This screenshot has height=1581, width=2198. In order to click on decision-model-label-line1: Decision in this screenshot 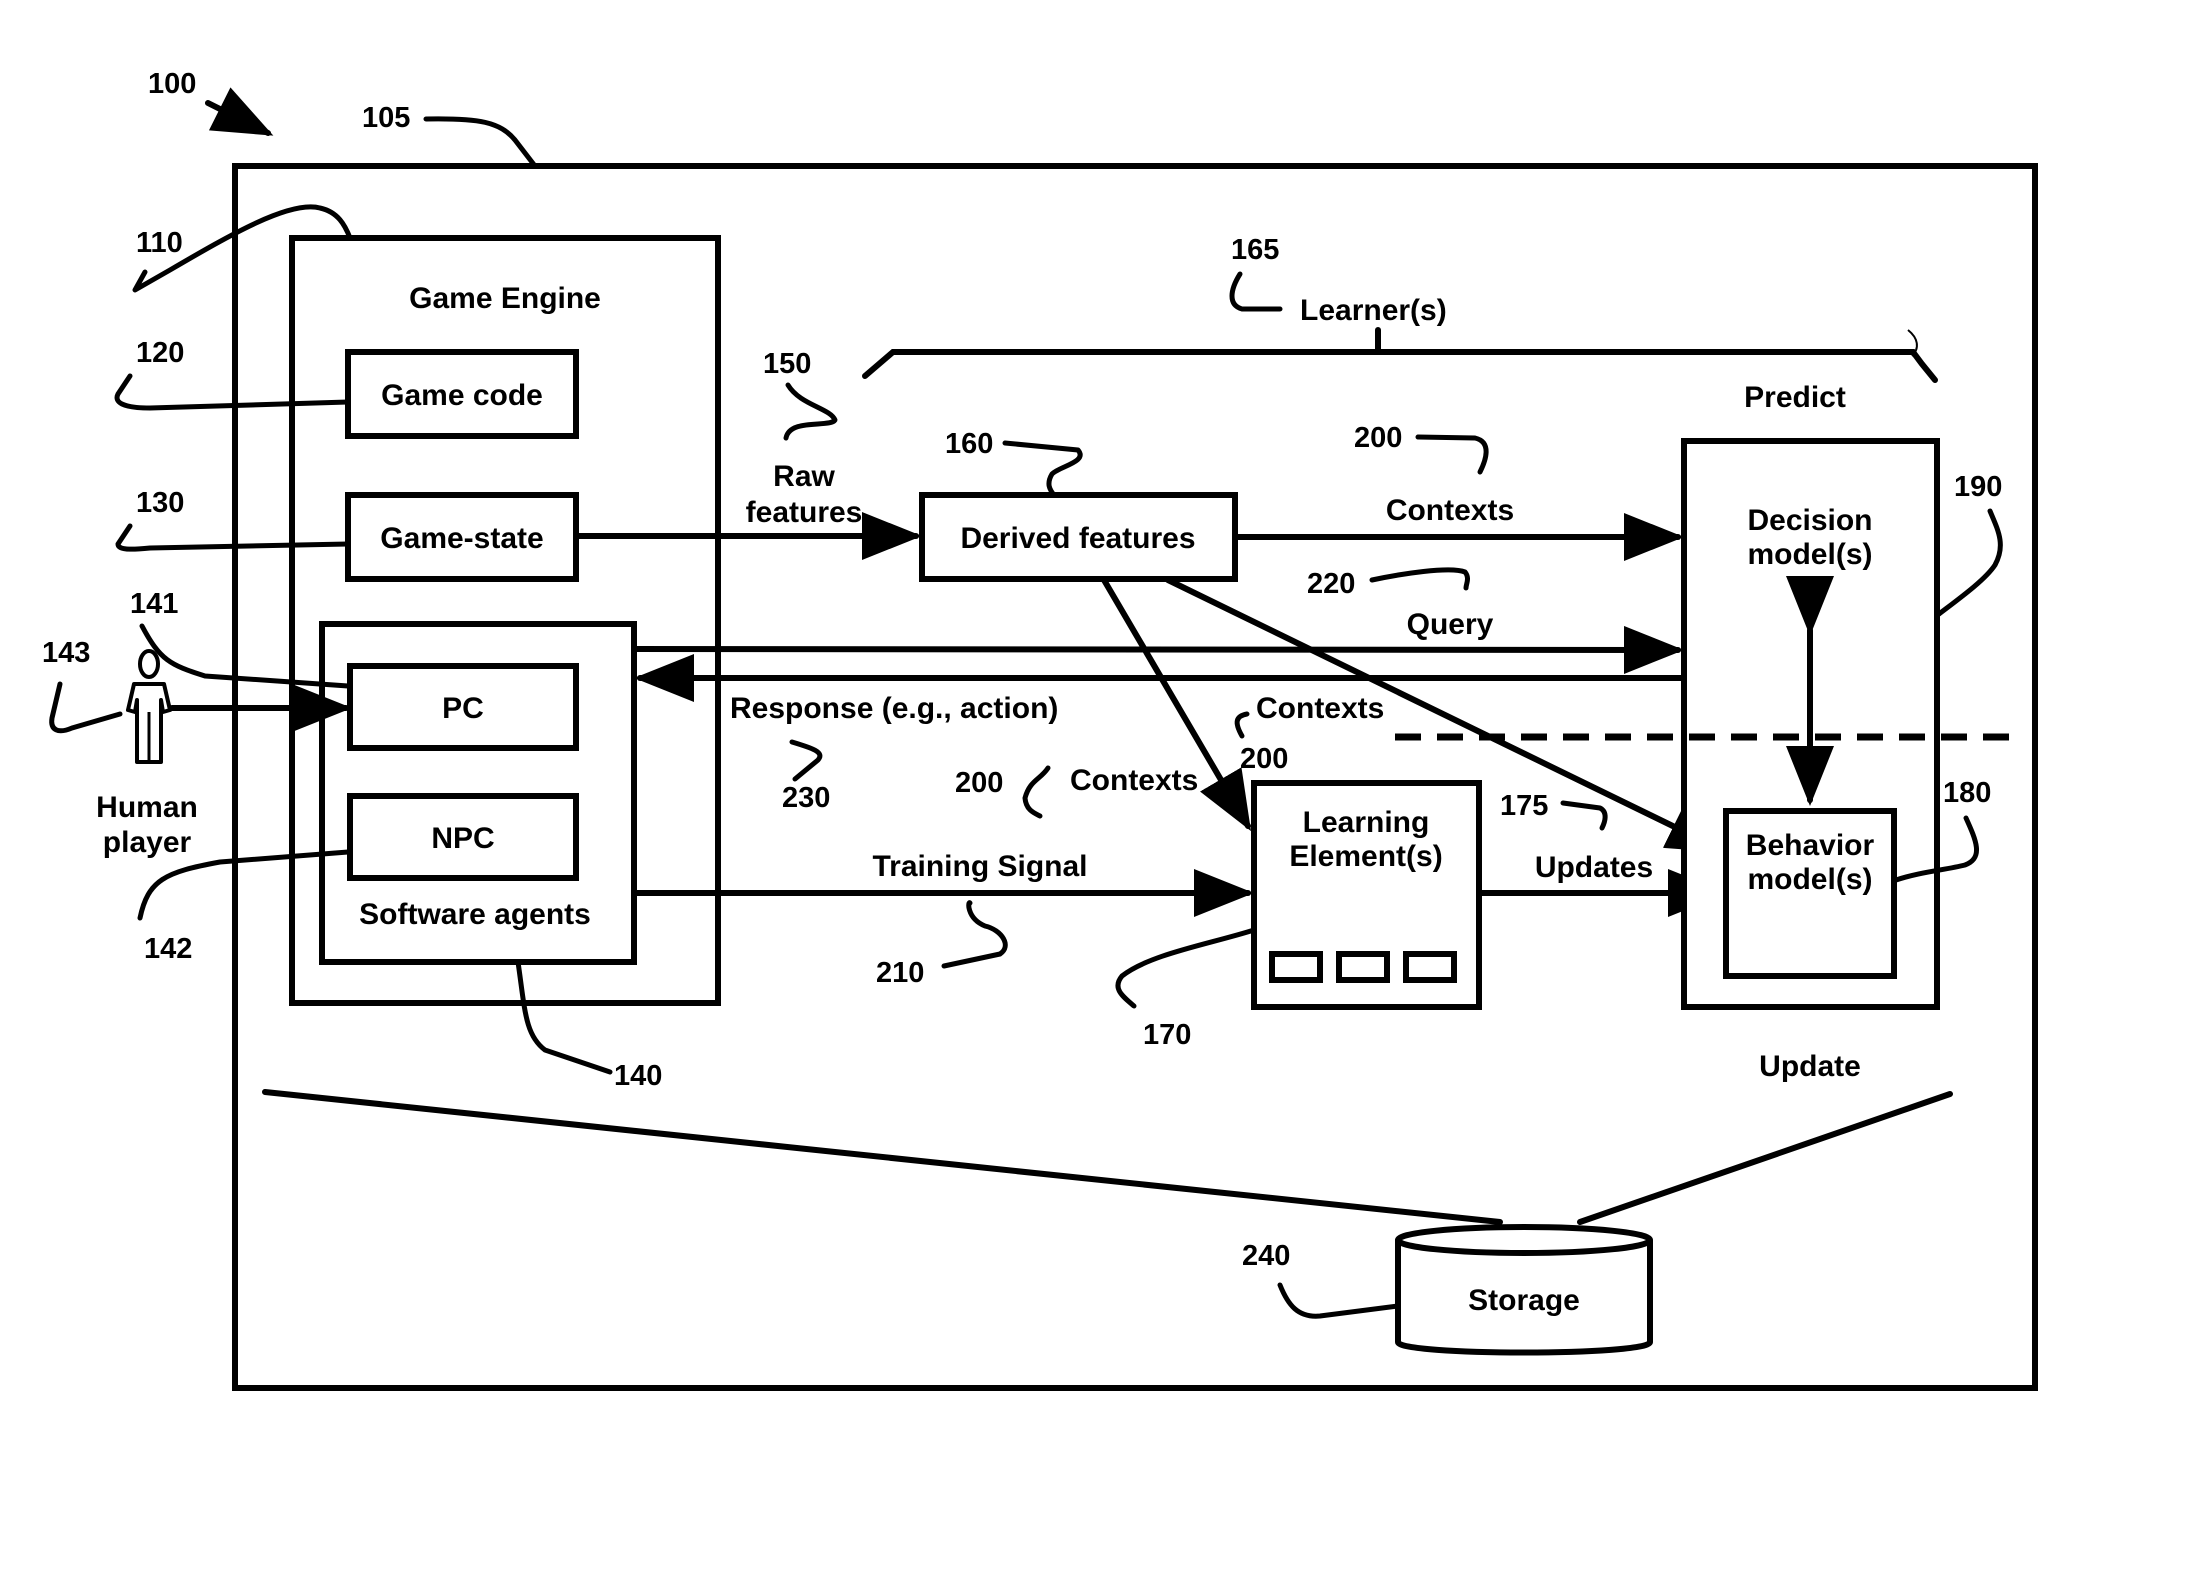, I will do `click(1809, 520)`.